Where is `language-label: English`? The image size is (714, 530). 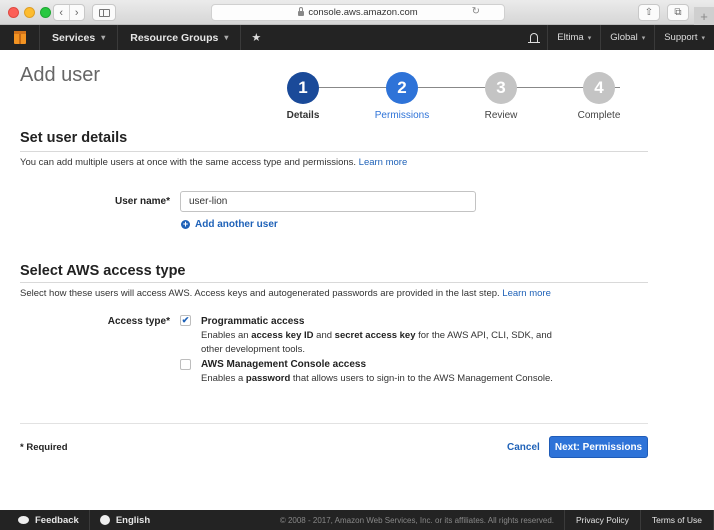
language-label: English is located at coordinates (133, 520).